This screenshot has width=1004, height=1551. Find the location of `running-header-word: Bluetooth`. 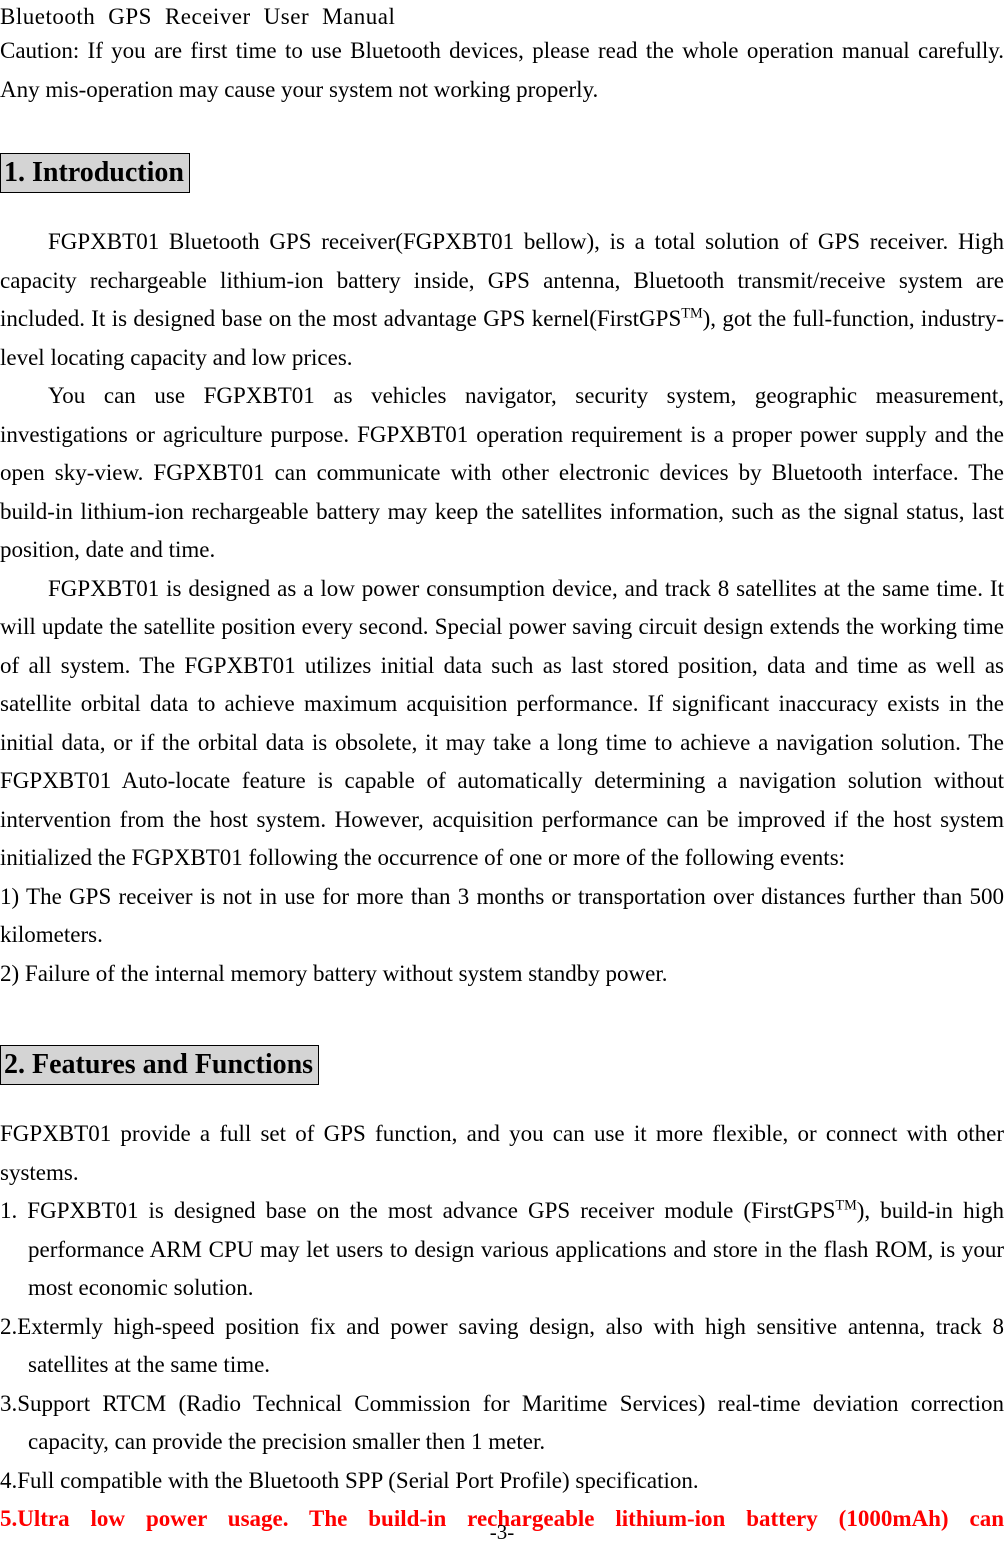

running-header-word: Bluetooth is located at coordinates (48, 16).